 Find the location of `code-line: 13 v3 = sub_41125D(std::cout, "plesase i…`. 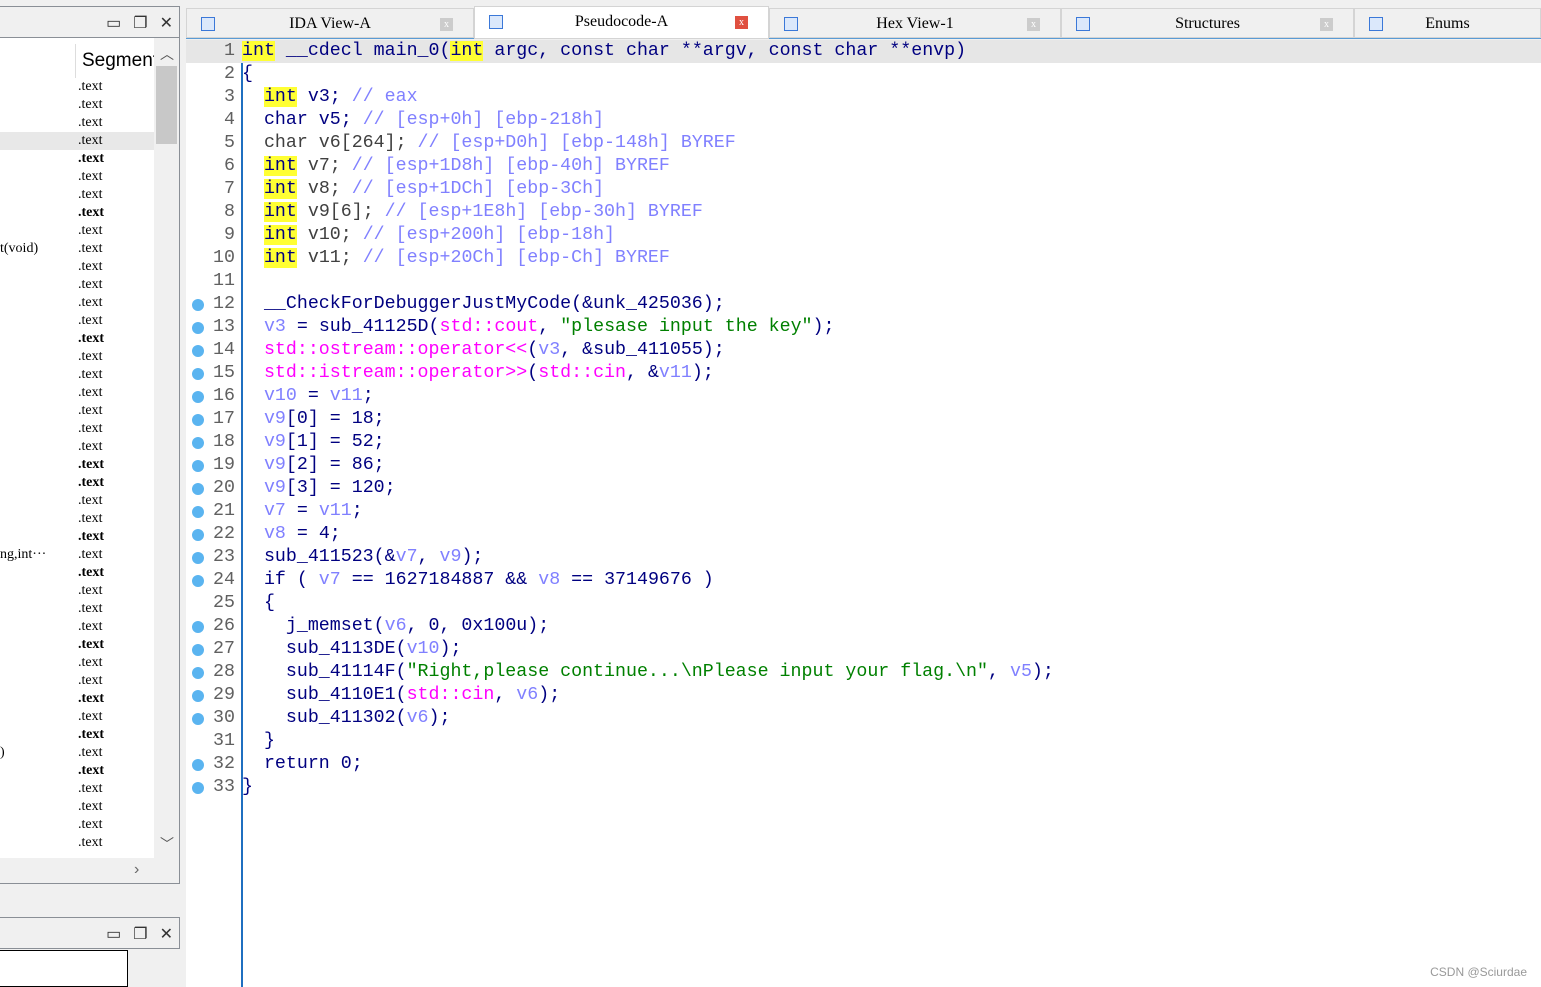

code-line: 13 v3 = sub_41125D(std::cout, "plesase i… is located at coordinates (863, 327).